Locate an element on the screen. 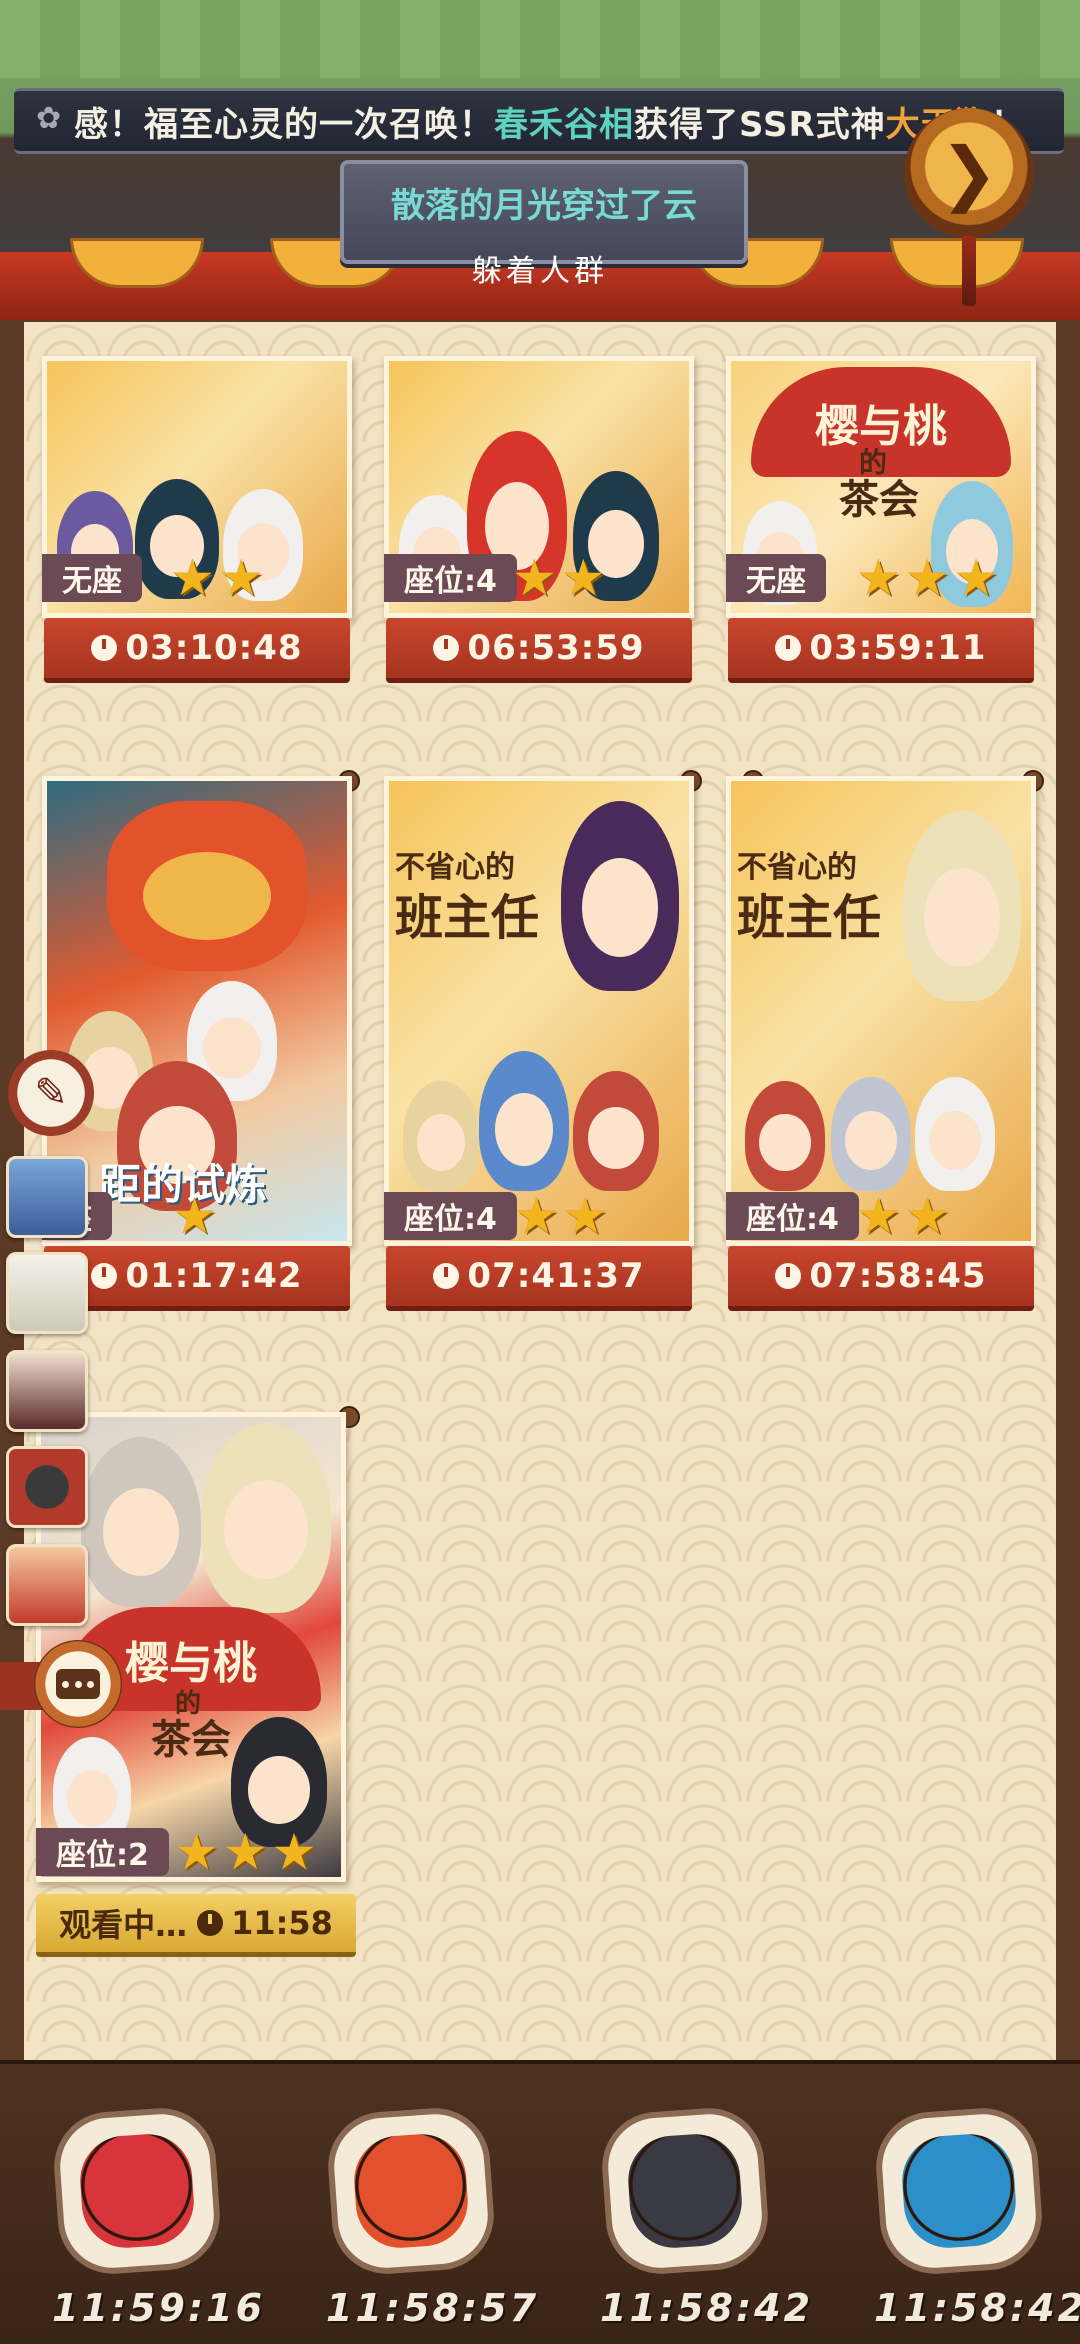  watching-timer: 11:58 is located at coordinates (282, 1923).